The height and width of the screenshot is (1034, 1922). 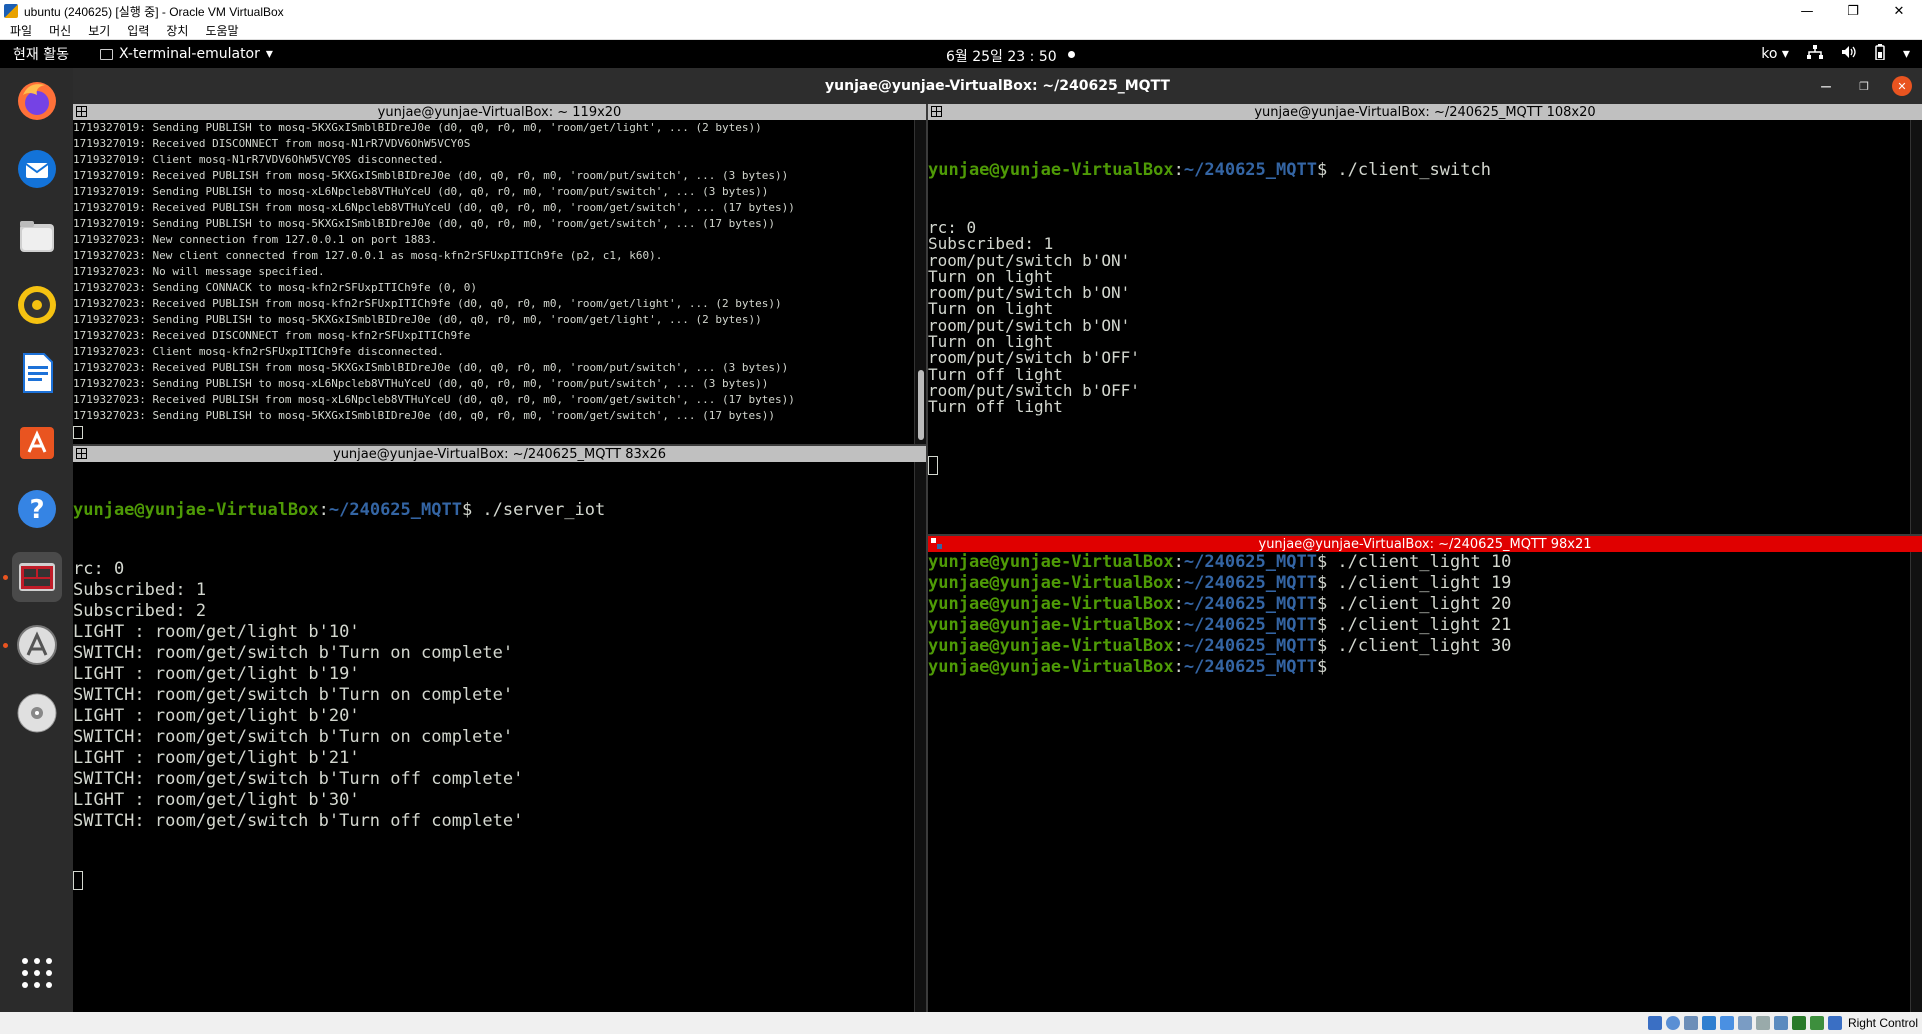 I want to click on system-menu-chevron-icon: ▾, so click(x=1906, y=54).